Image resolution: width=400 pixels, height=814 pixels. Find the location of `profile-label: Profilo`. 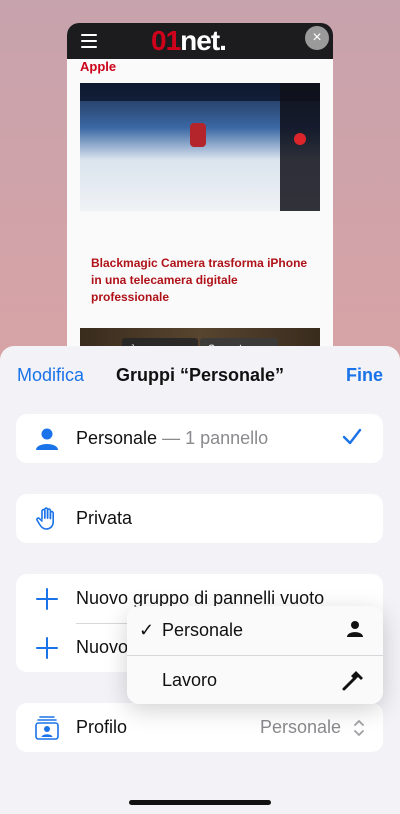

profile-label: Profilo is located at coordinates (102, 727).